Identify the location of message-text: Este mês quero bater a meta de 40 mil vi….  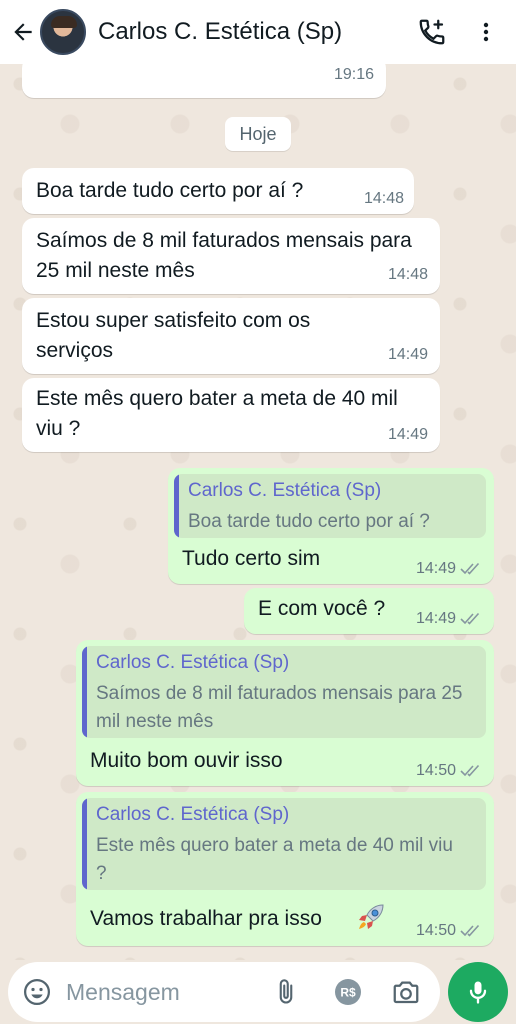
(217, 413).